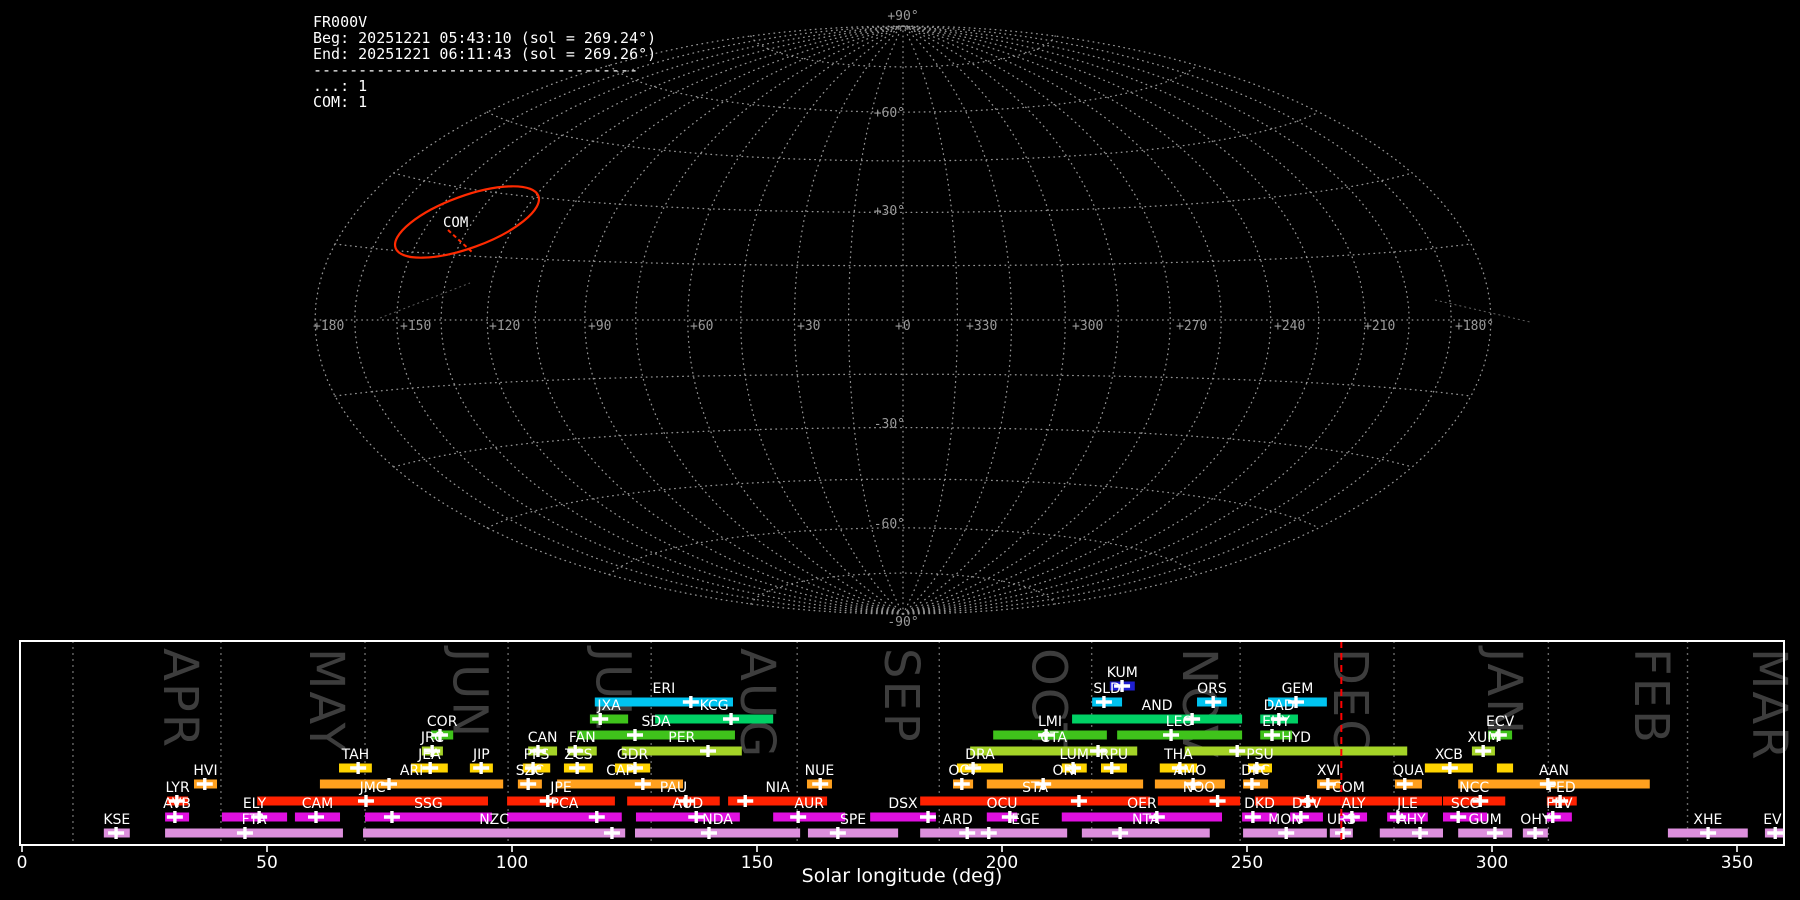 This screenshot has width=1800, height=900. I want to click on shower-label: STA, so click(1035, 788).